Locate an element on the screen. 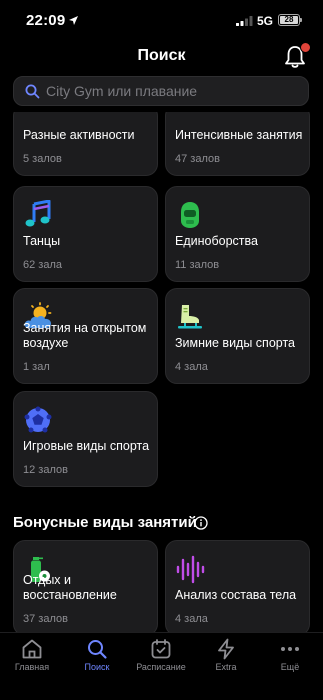 The image size is (323, 700). tab-label: Расписание is located at coordinates (161, 667).